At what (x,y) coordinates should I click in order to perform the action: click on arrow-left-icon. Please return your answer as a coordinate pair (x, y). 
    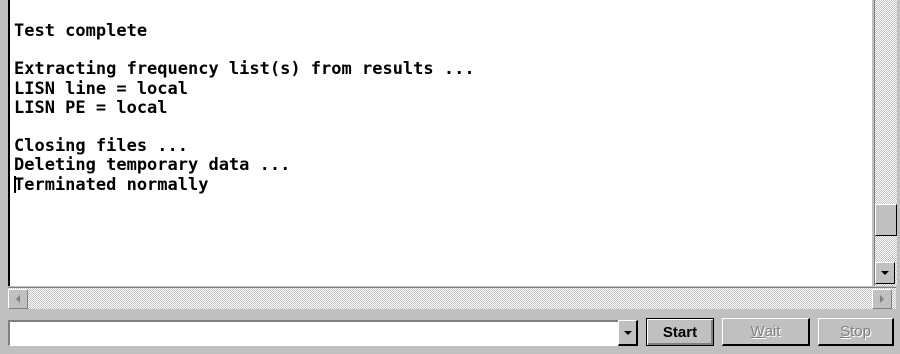
    Looking at the image, I should click on (18, 299).